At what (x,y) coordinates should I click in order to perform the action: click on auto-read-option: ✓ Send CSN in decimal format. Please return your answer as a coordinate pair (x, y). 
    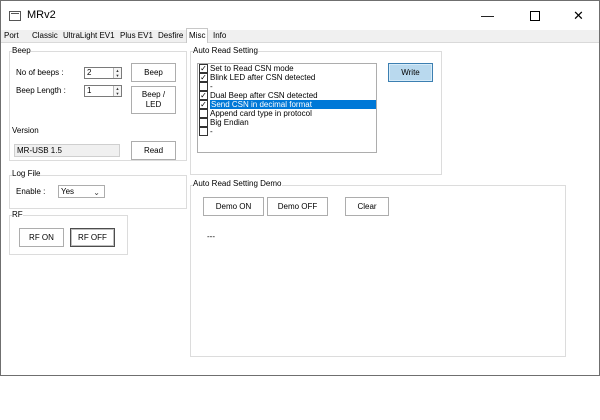
    Looking at the image, I should click on (287, 104).